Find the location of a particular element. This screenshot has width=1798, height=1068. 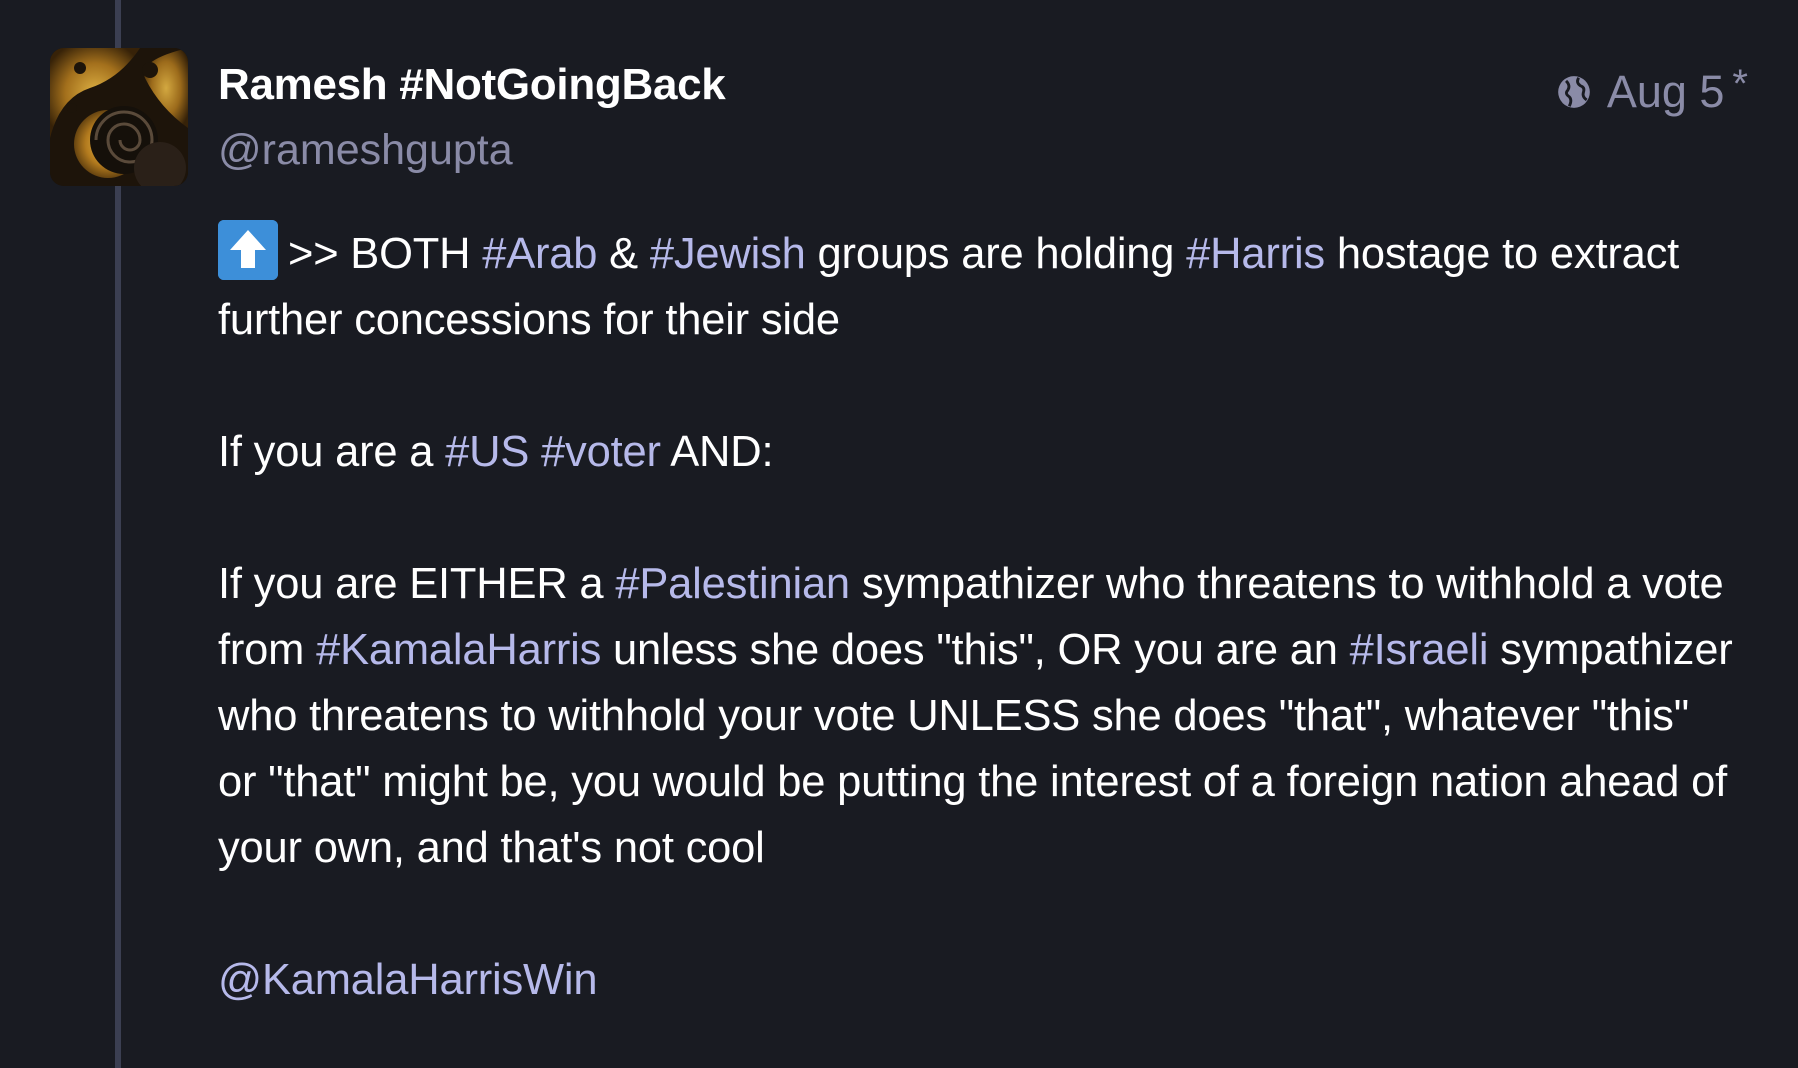

hashtag-arab: #Arab is located at coordinates (539, 254).